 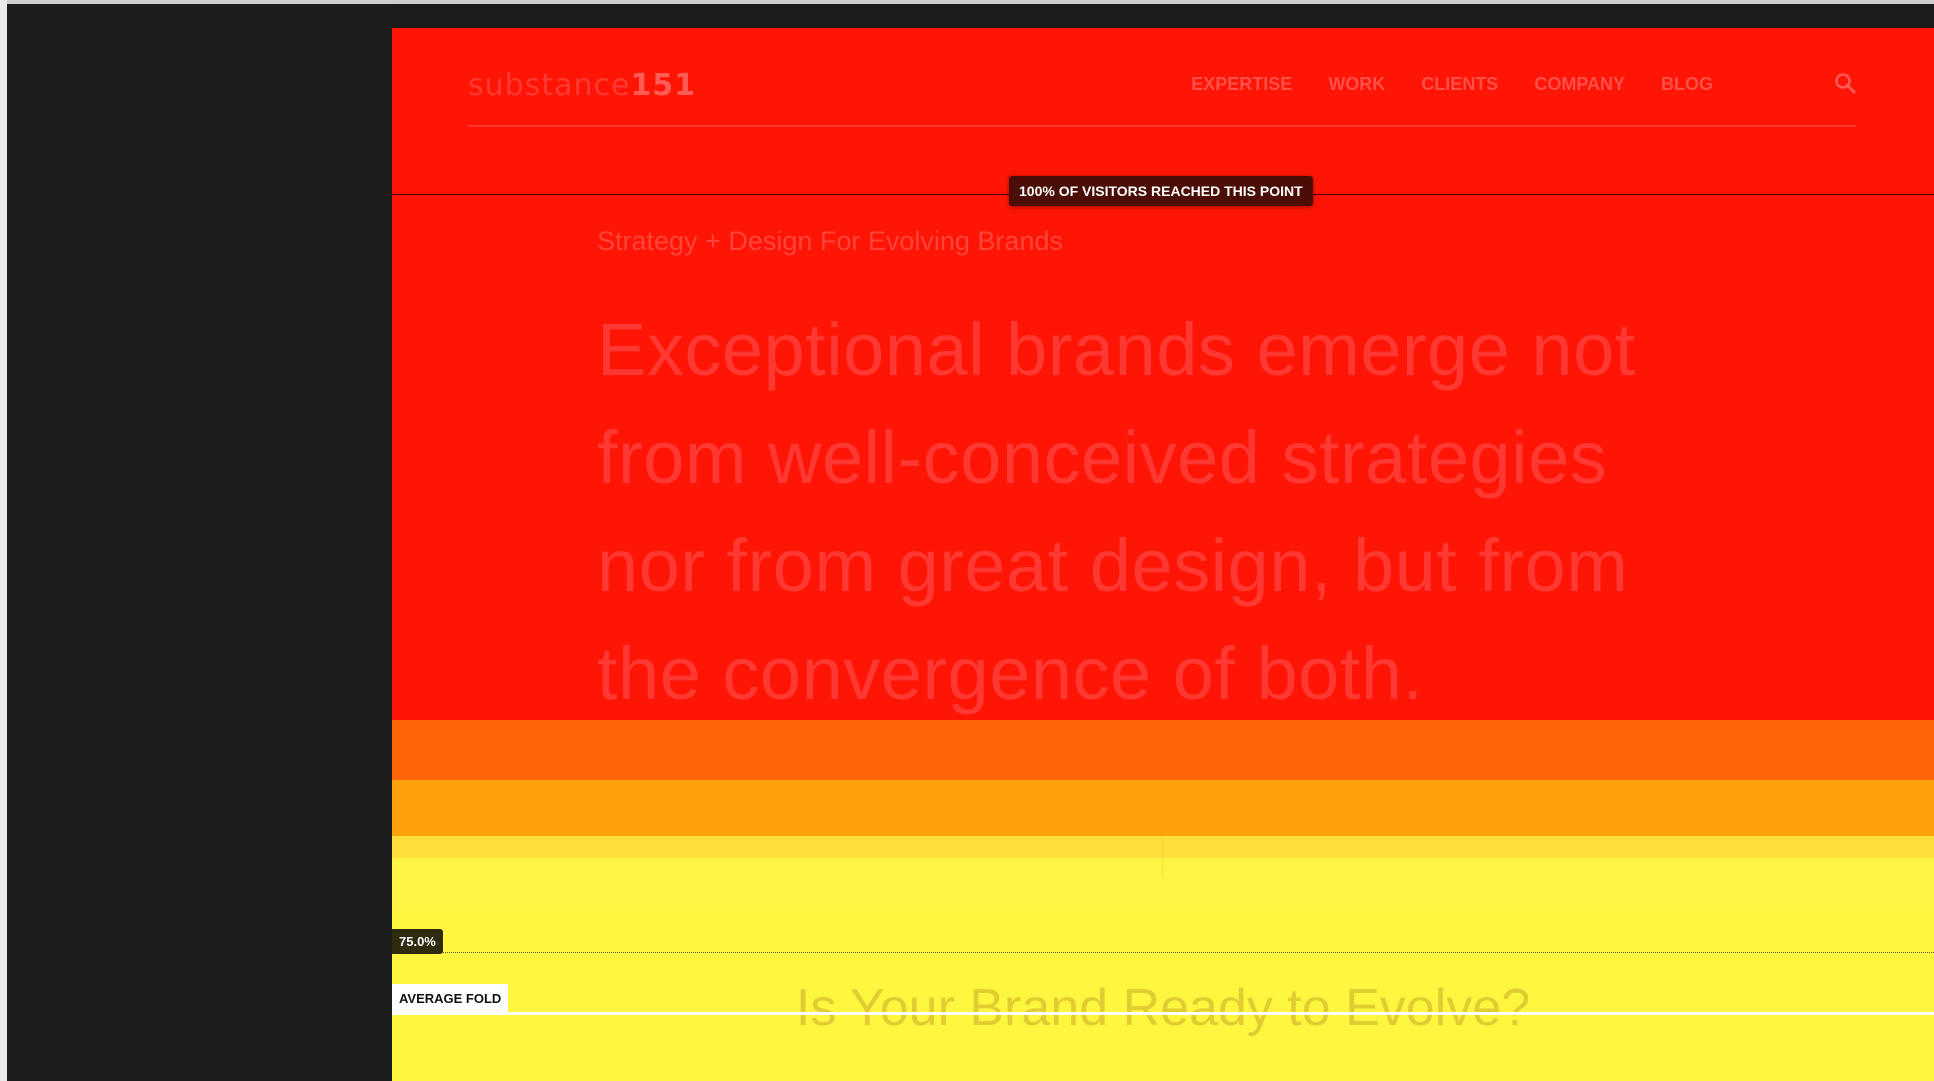 What do you see at coordinates (1459, 84) in the screenshot?
I see `nav-clients: CLIENTS` at bounding box center [1459, 84].